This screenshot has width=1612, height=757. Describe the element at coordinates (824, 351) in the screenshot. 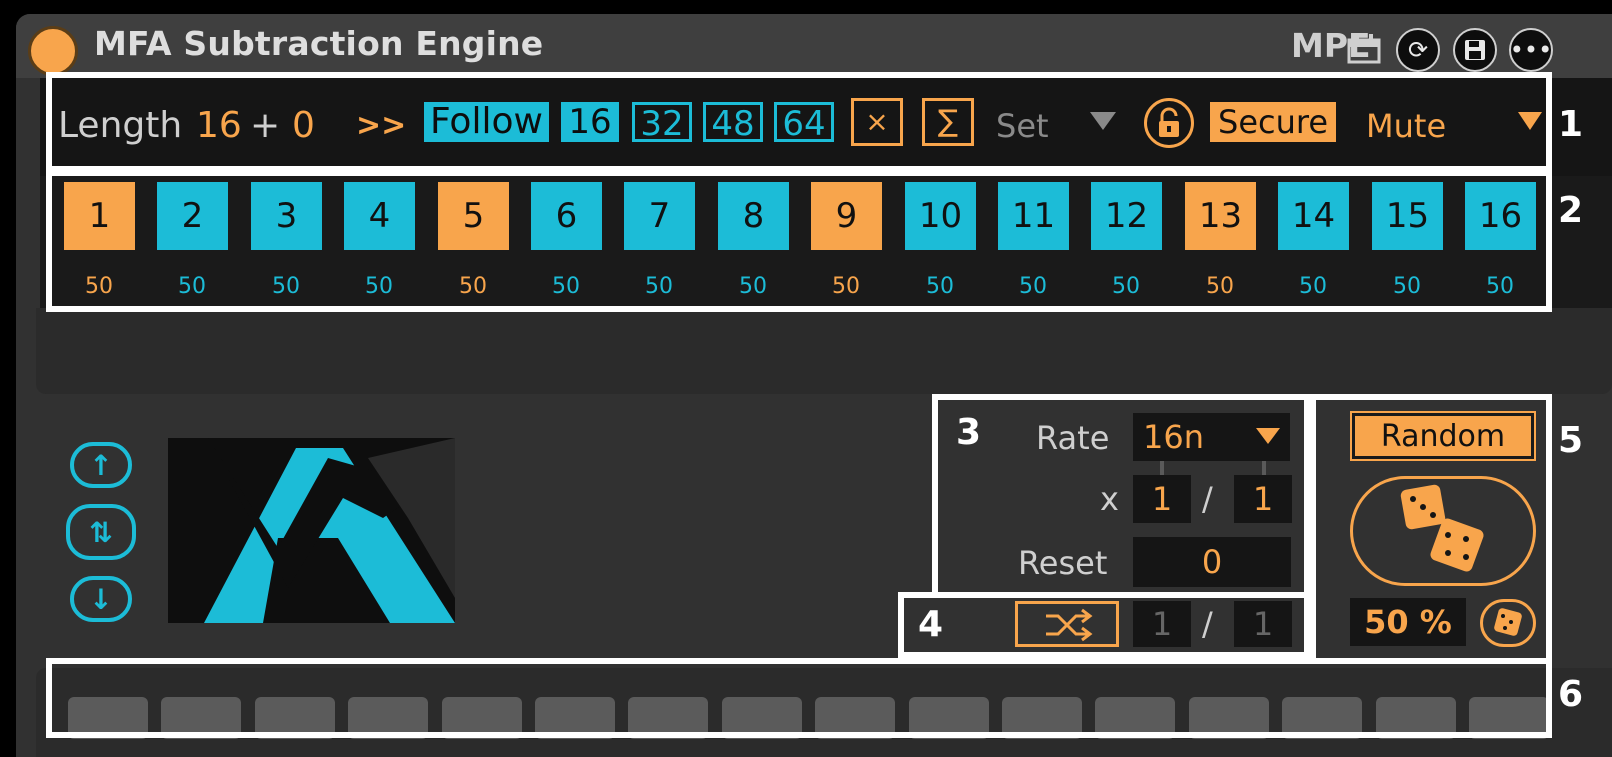

I see `sequencer-footer` at that location.